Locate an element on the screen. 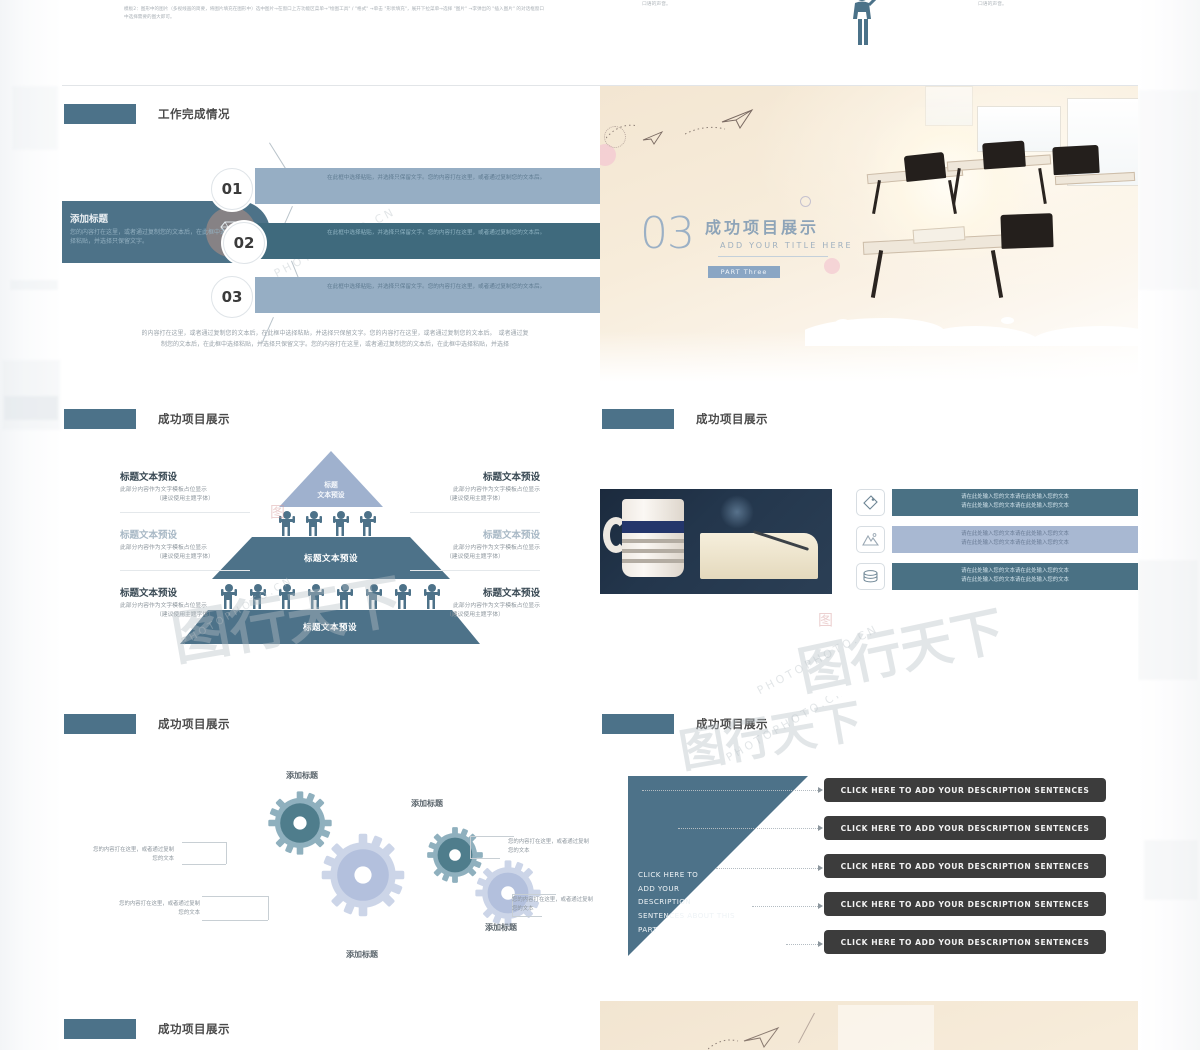 The height and width of the screenshot is (1050, 1200). section-cover-artwork: 03 成功项目展示 ADD YOUR TITLE HERE PART Three is located at coordinates (869, 238).